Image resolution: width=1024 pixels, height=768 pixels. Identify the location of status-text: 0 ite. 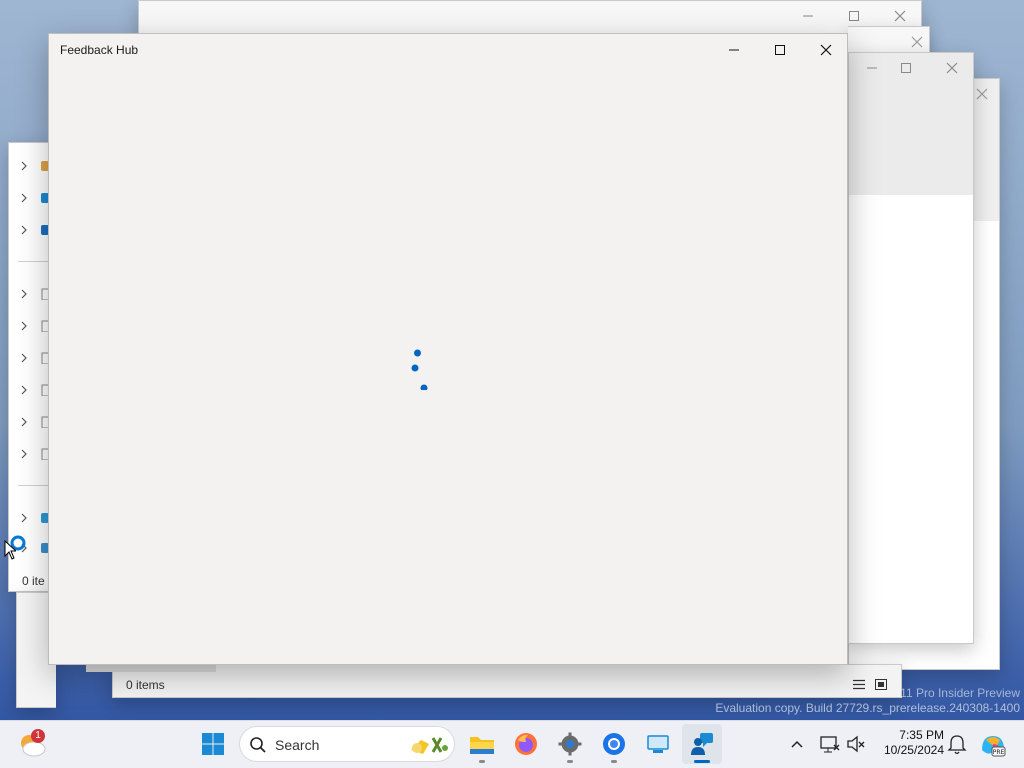
(33, 581).